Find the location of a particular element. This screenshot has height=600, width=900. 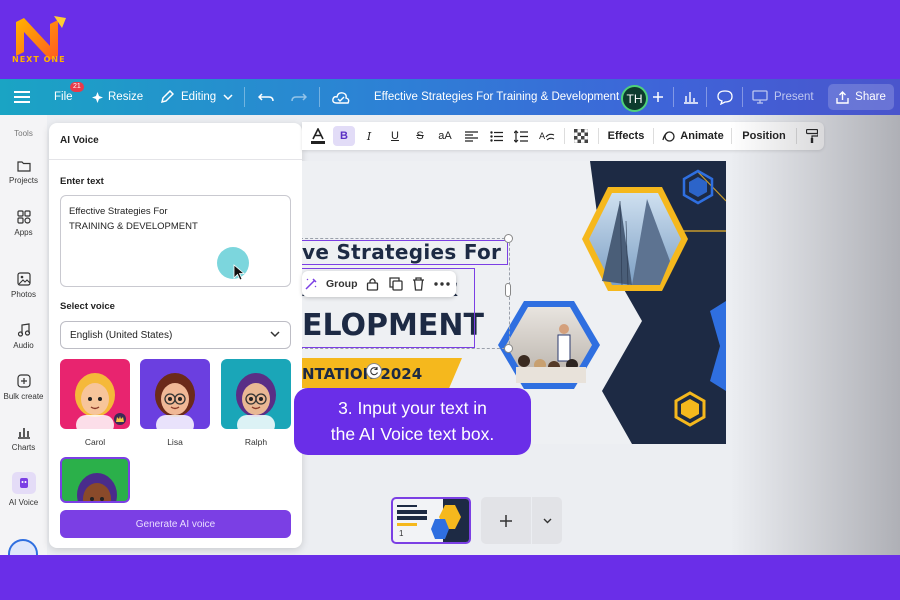

bold-button: B is located at coordinates (344, 136).